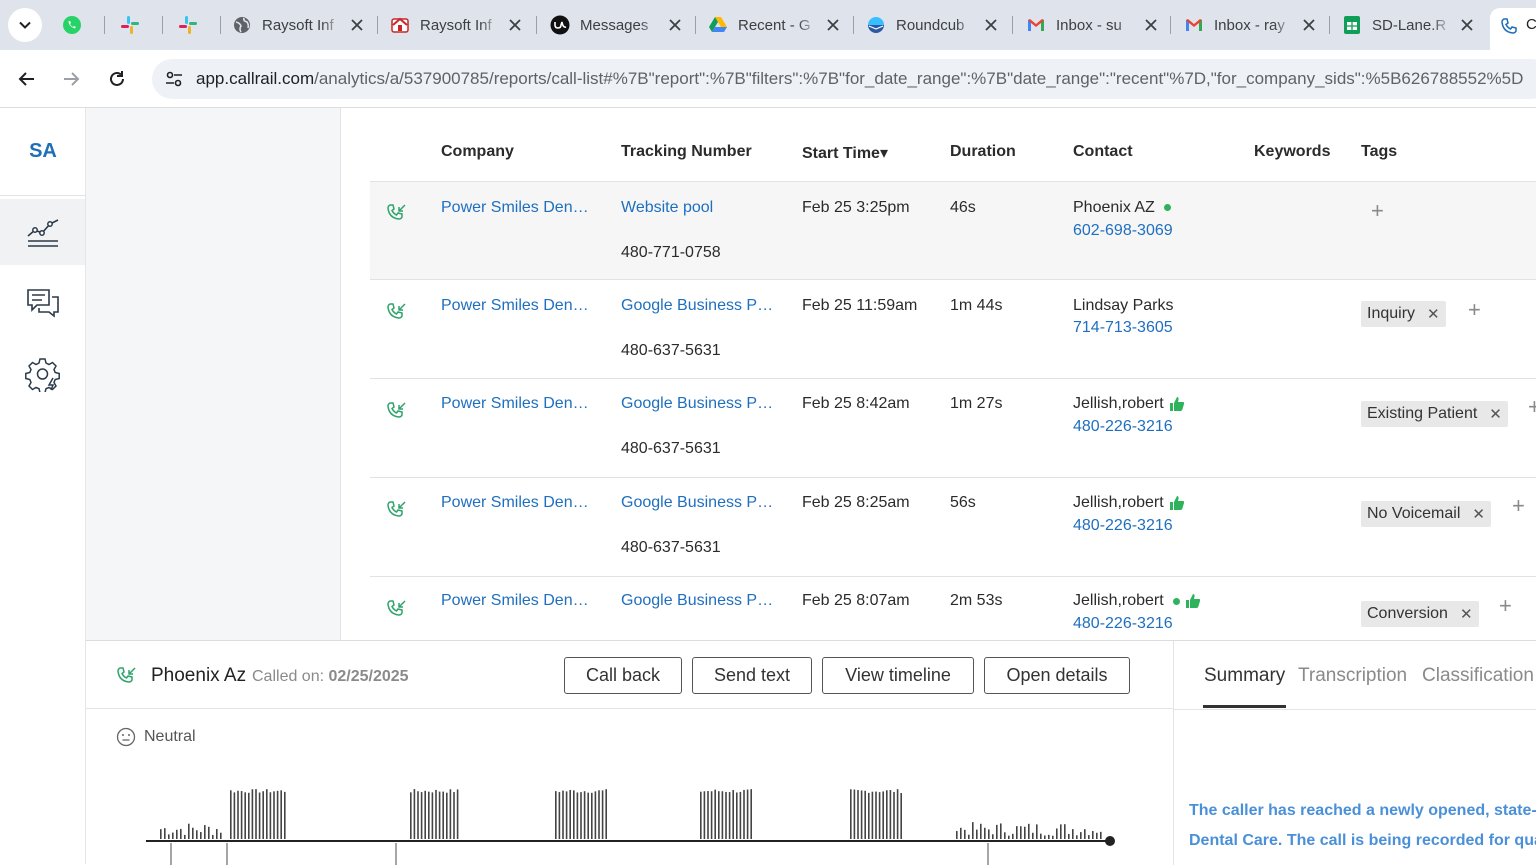 This screenshot has width=1536, height=865. Describe the element at coordinates (1510, 26) in the screenshot. I see `callrail-icon` at that location.